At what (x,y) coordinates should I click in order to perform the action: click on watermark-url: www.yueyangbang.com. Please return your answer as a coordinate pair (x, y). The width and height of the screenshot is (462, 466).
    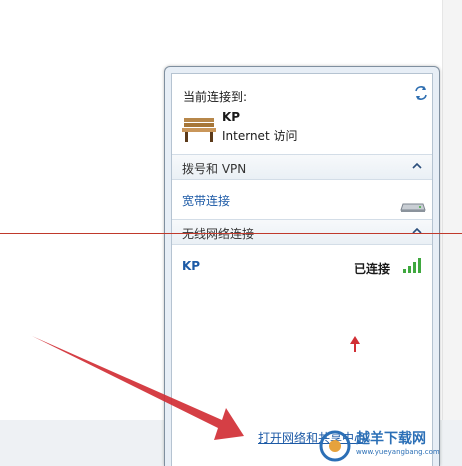
    Looking at the image, I should click on (398, 452).